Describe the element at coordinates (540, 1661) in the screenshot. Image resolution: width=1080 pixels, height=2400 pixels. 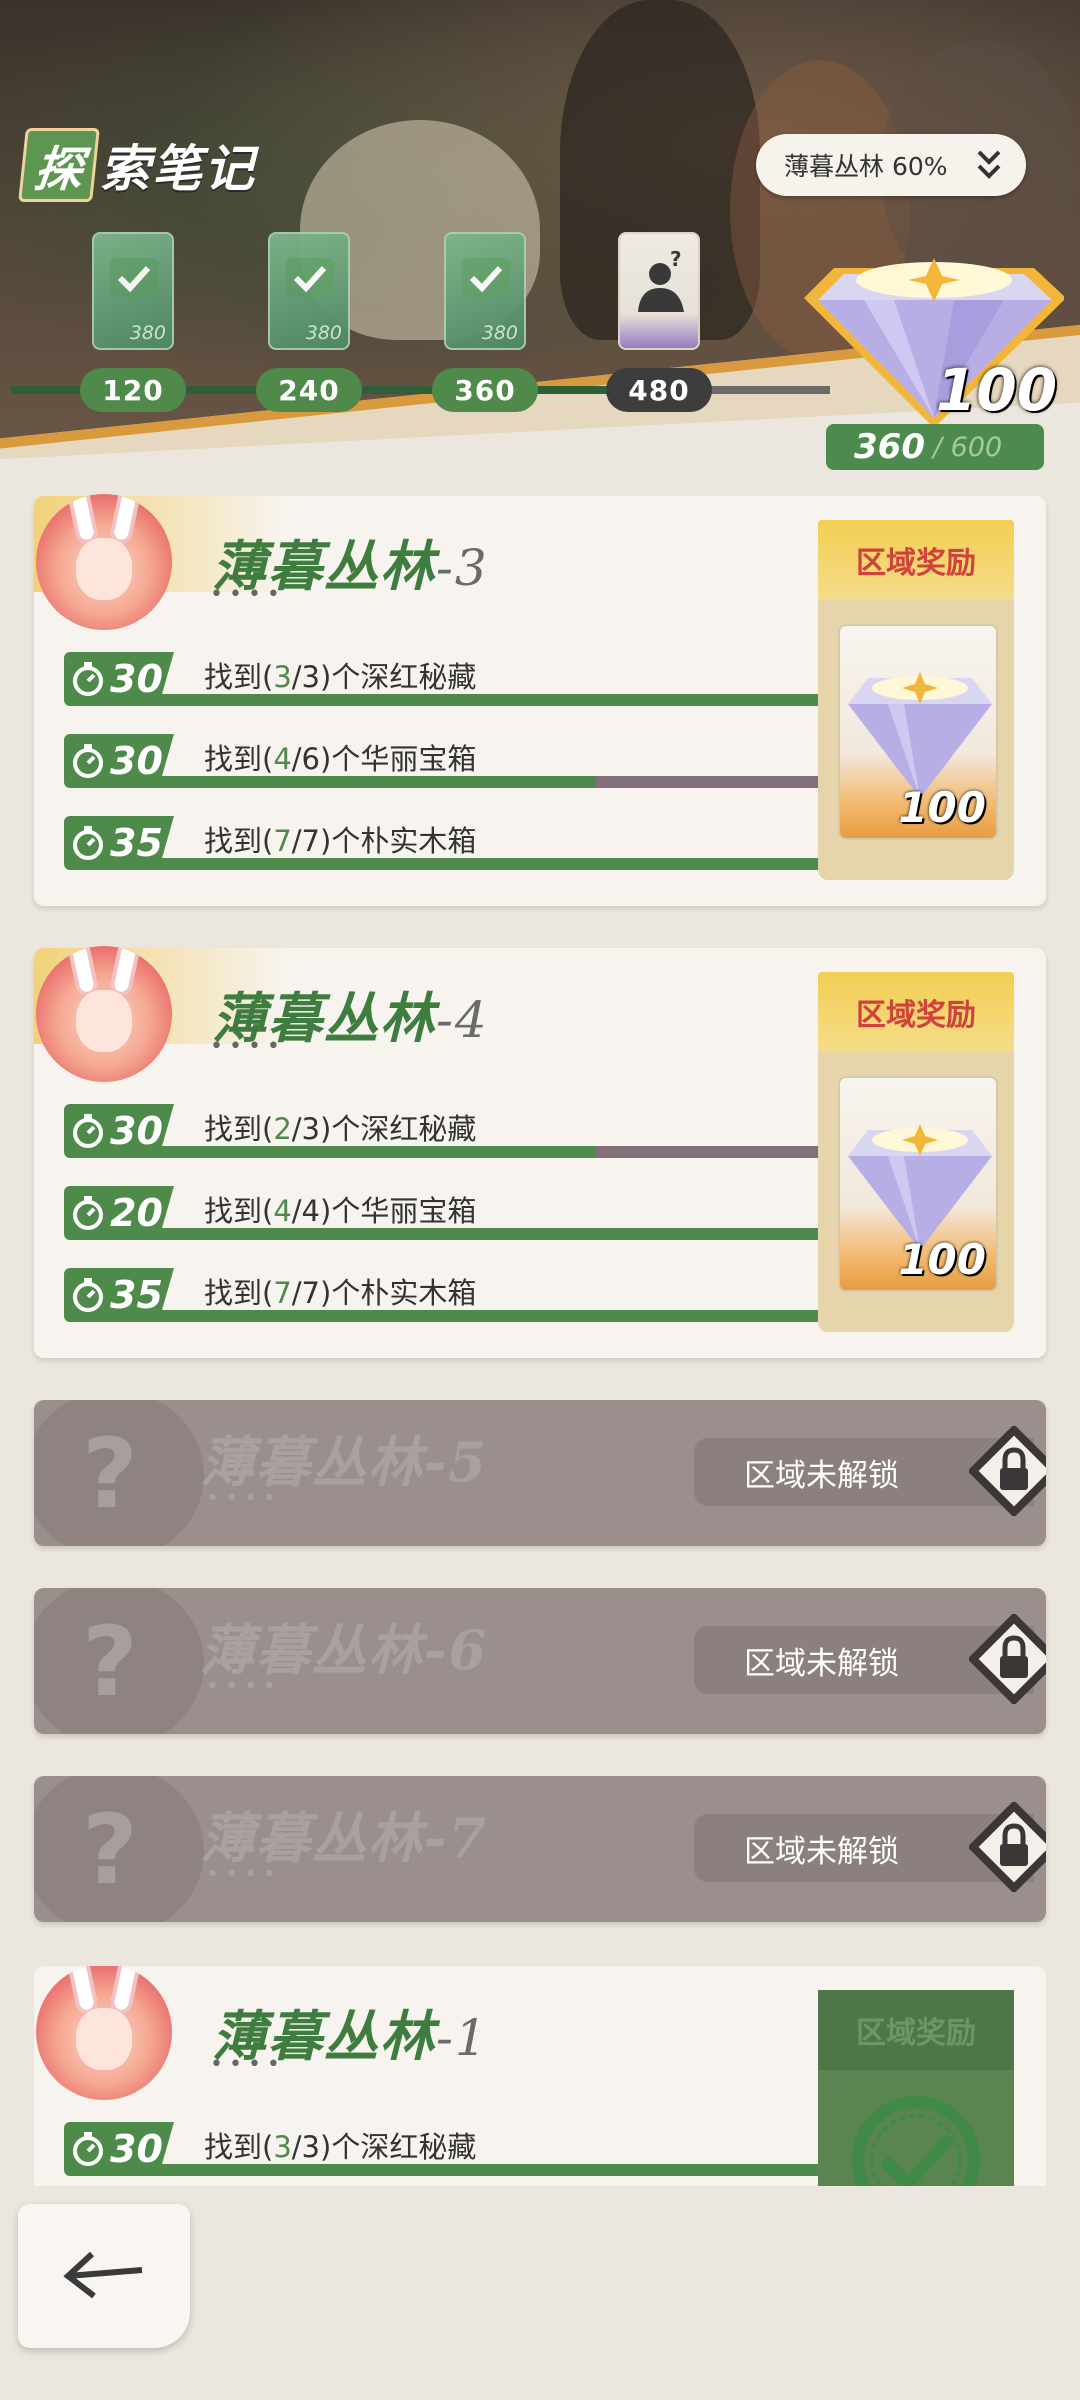
I see `locked-region-card: ? 薄暮丛林-6 •••• 区域未解锁` at that location.